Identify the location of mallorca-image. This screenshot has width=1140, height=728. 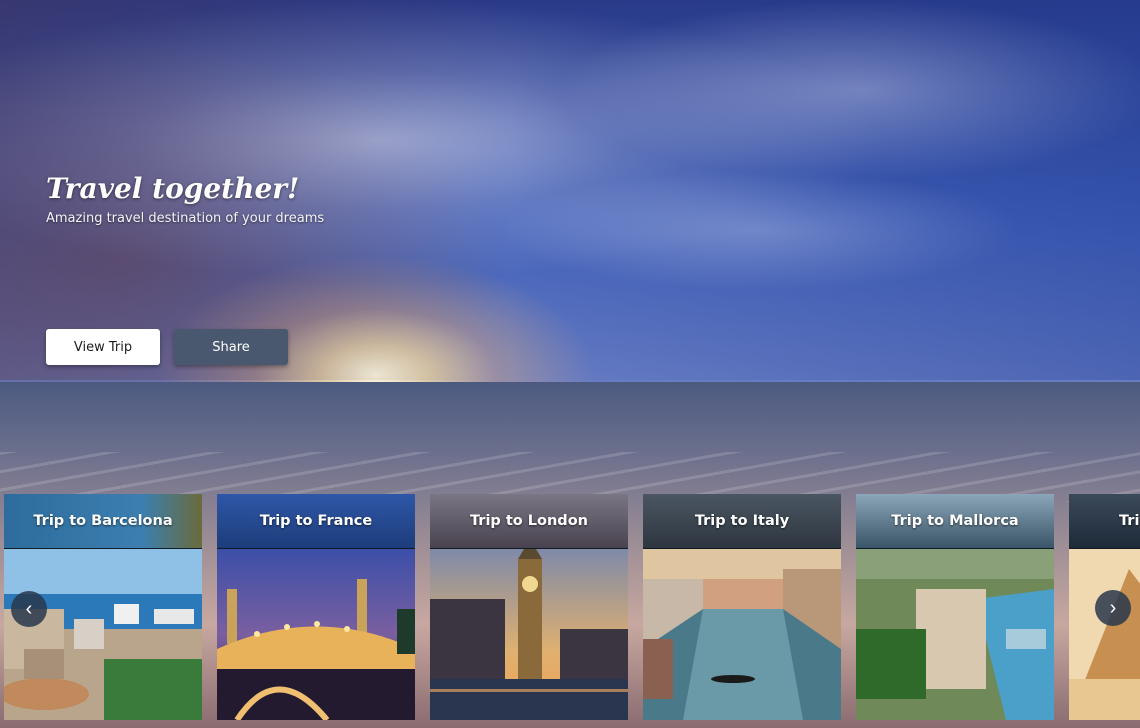
(955, 634).